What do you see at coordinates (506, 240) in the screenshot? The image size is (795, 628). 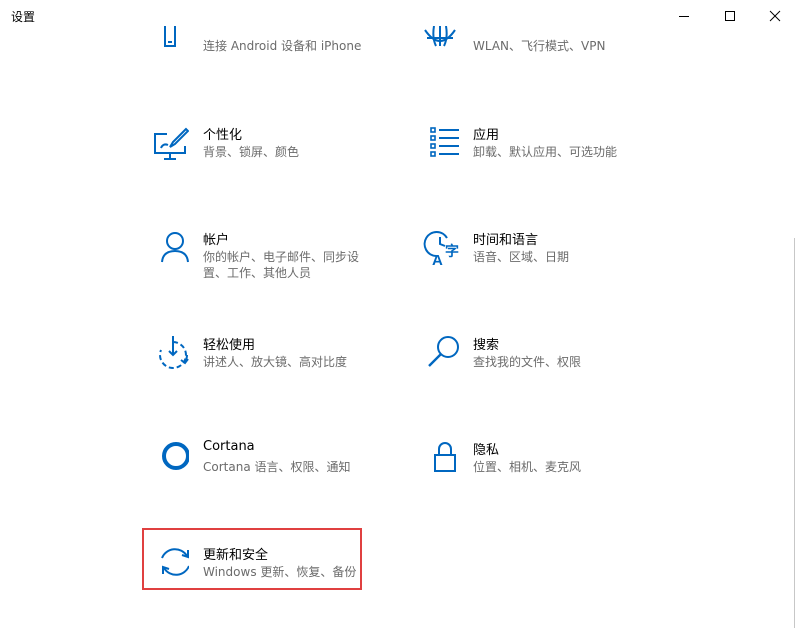 I see `tile-time-language-name: 时间和语言` at bounding box center [506, 240].